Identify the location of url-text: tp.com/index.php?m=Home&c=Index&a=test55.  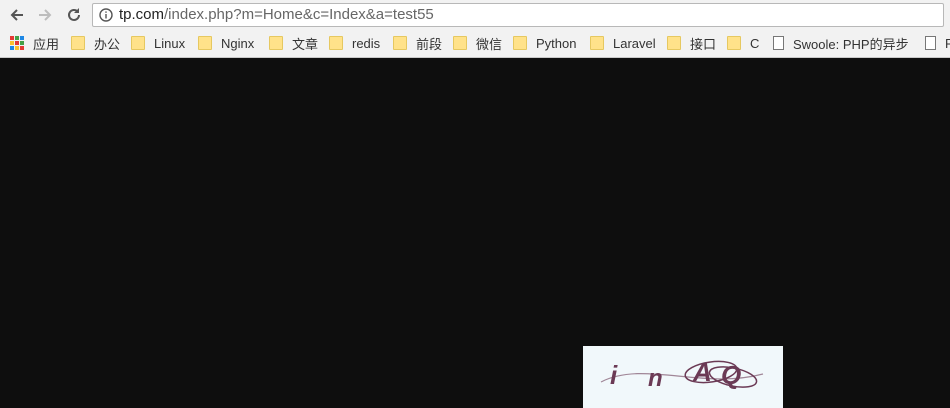
(276, 15).